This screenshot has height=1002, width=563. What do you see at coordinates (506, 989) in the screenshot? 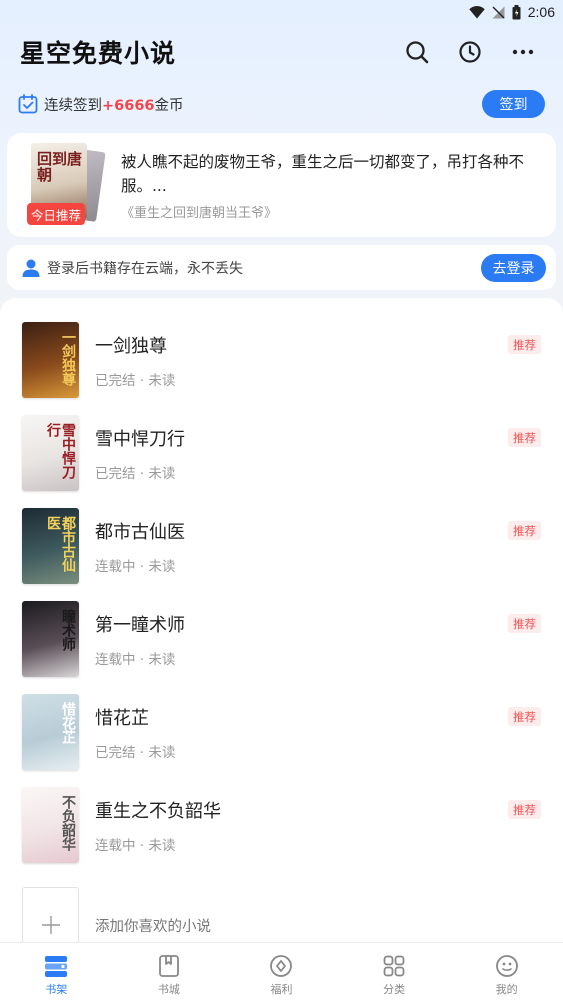
I see `tab-label: 我的` at bounding box center [506, 989].